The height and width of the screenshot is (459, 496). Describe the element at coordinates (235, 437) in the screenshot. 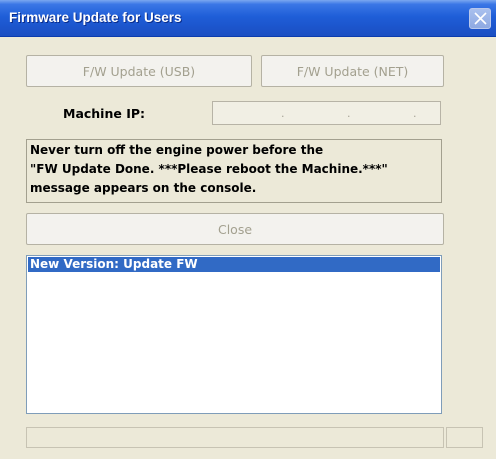

I see `status-bar` at that location.